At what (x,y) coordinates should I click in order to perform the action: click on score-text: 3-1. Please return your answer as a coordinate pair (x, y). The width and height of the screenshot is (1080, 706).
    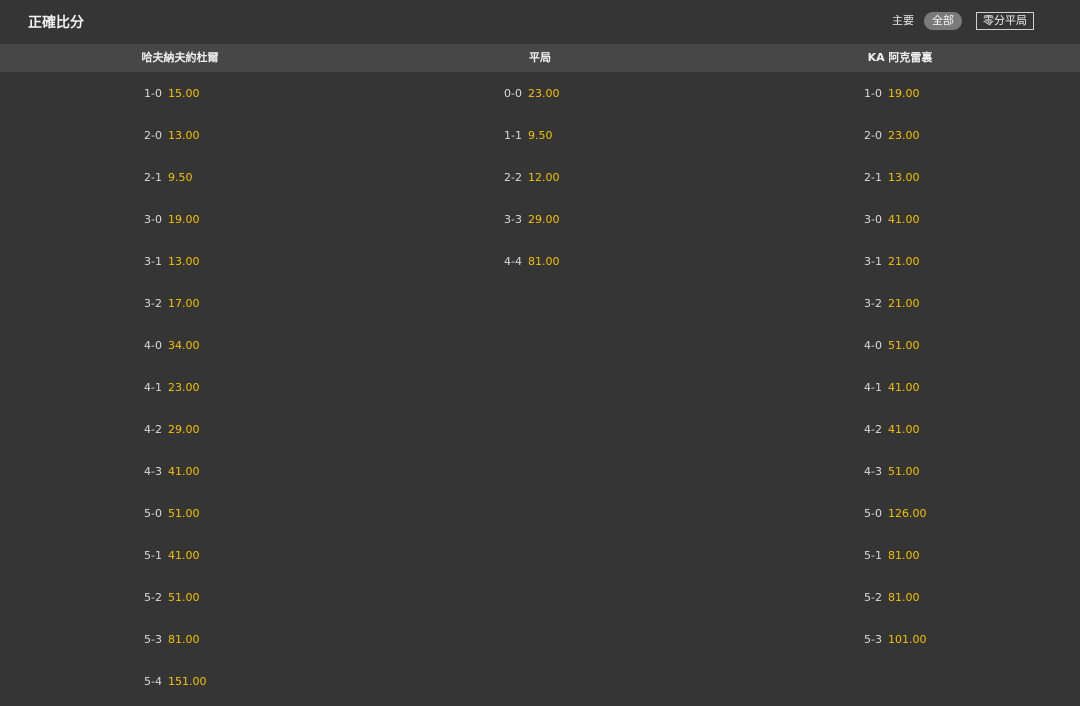
    Looking at the image, I should click on (873, 261).